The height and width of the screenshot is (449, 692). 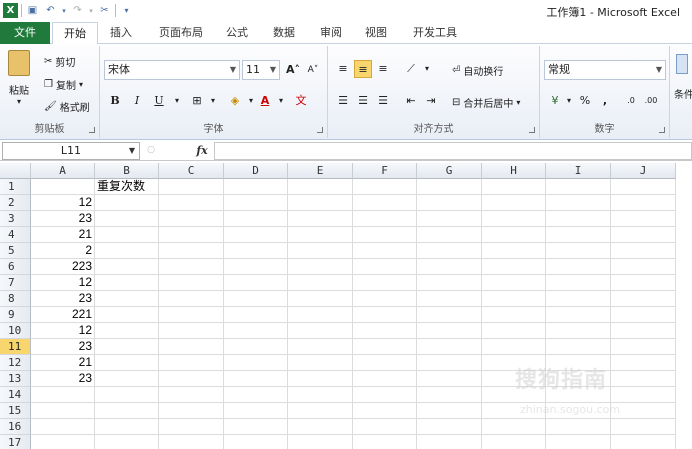 I want to click on cell-d15, so click(x=256, y=411).